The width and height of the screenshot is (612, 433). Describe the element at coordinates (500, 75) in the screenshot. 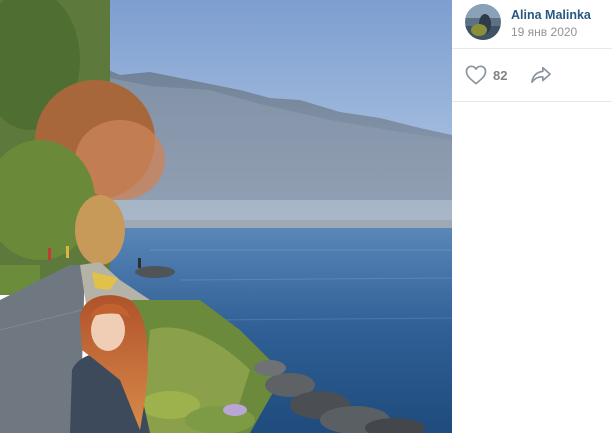

I see `like-count: 82` at that location.